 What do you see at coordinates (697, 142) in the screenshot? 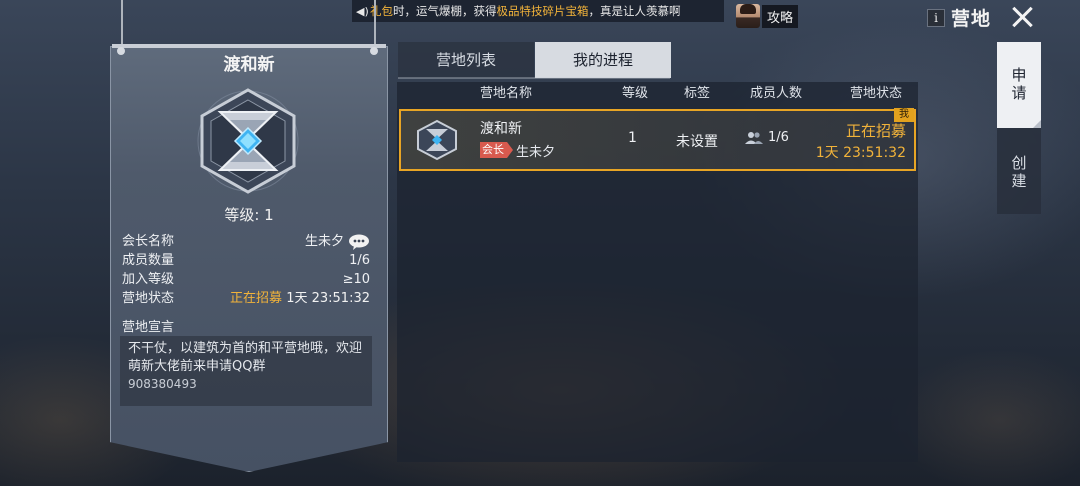
I see `row-tag: 未设置` at bounding box center [697, 142].